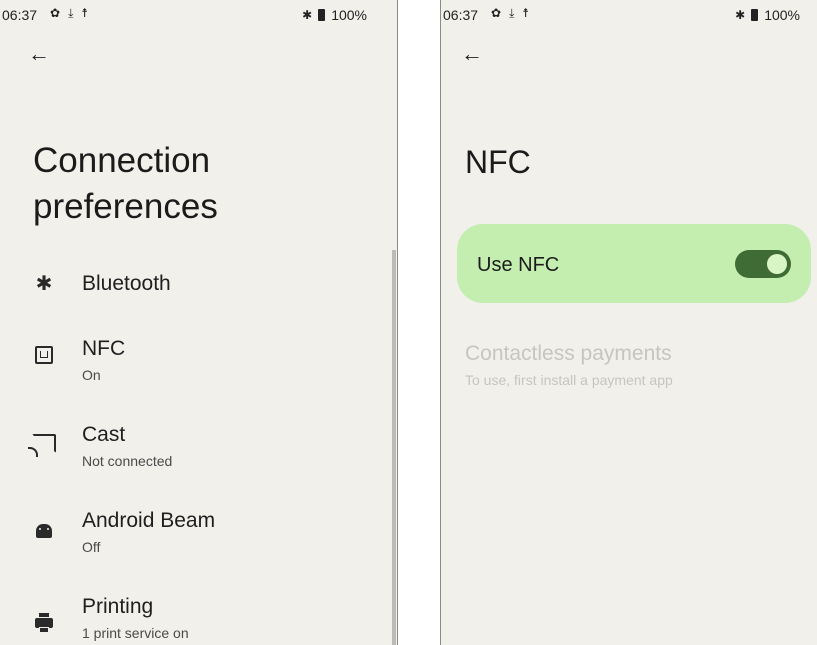  What do you see at coordinates (195, 283) in the screenshot?
I see `list-item-bluetooth: ✱ Bluetooth` at bounding box center [195, 283].